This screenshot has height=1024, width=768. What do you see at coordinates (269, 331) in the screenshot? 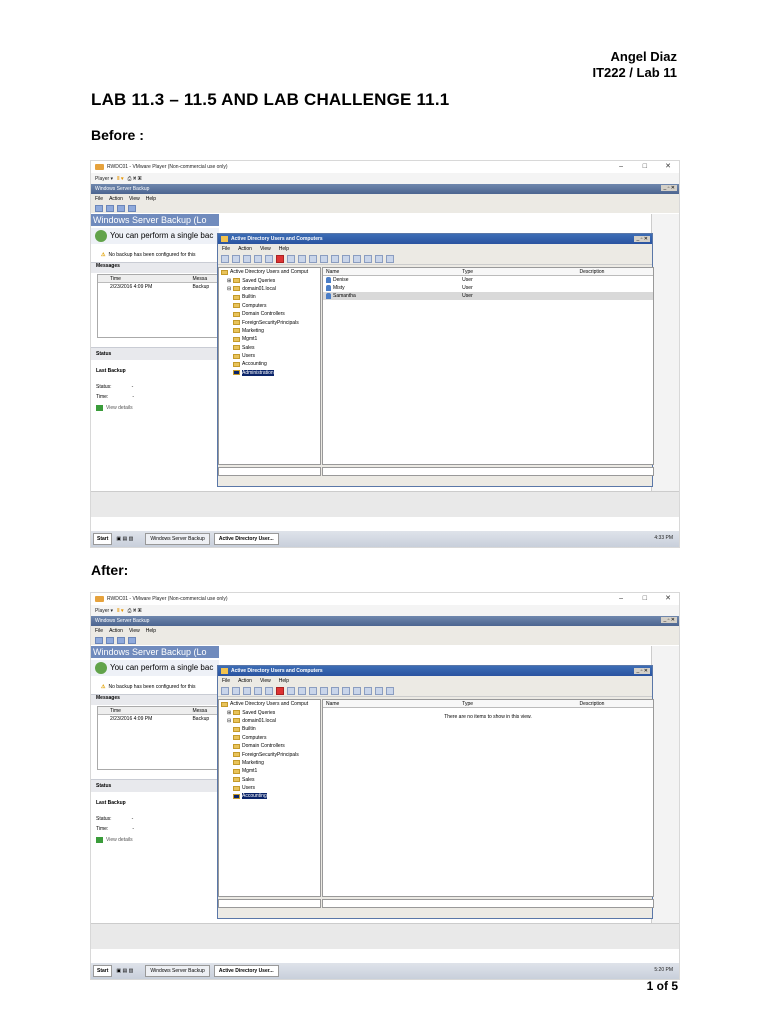
I see `tree-item: Marketing` at bounding box center [269, 331].